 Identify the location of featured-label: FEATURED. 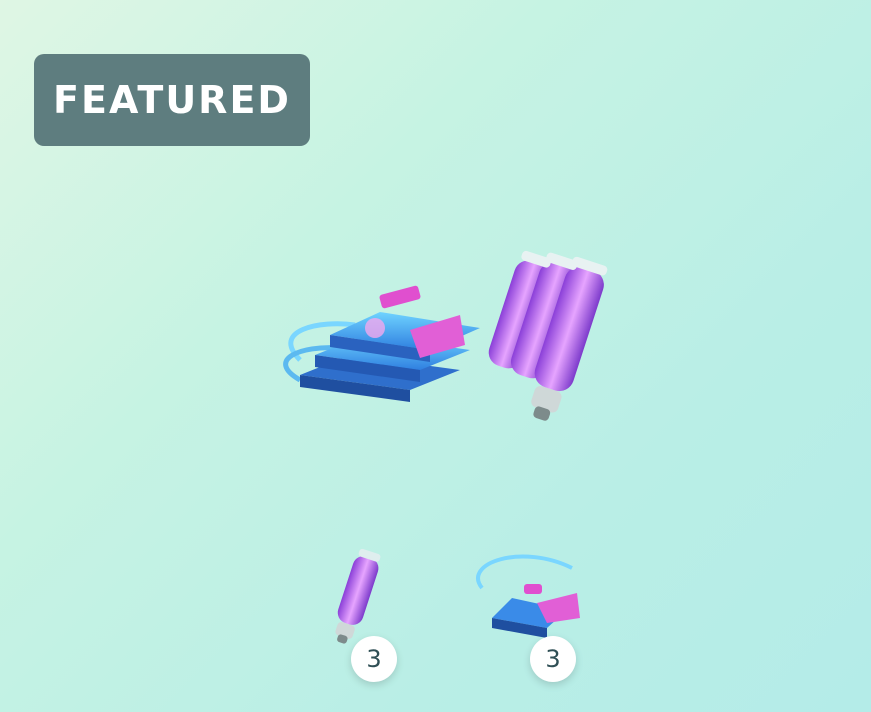
(172, 100).